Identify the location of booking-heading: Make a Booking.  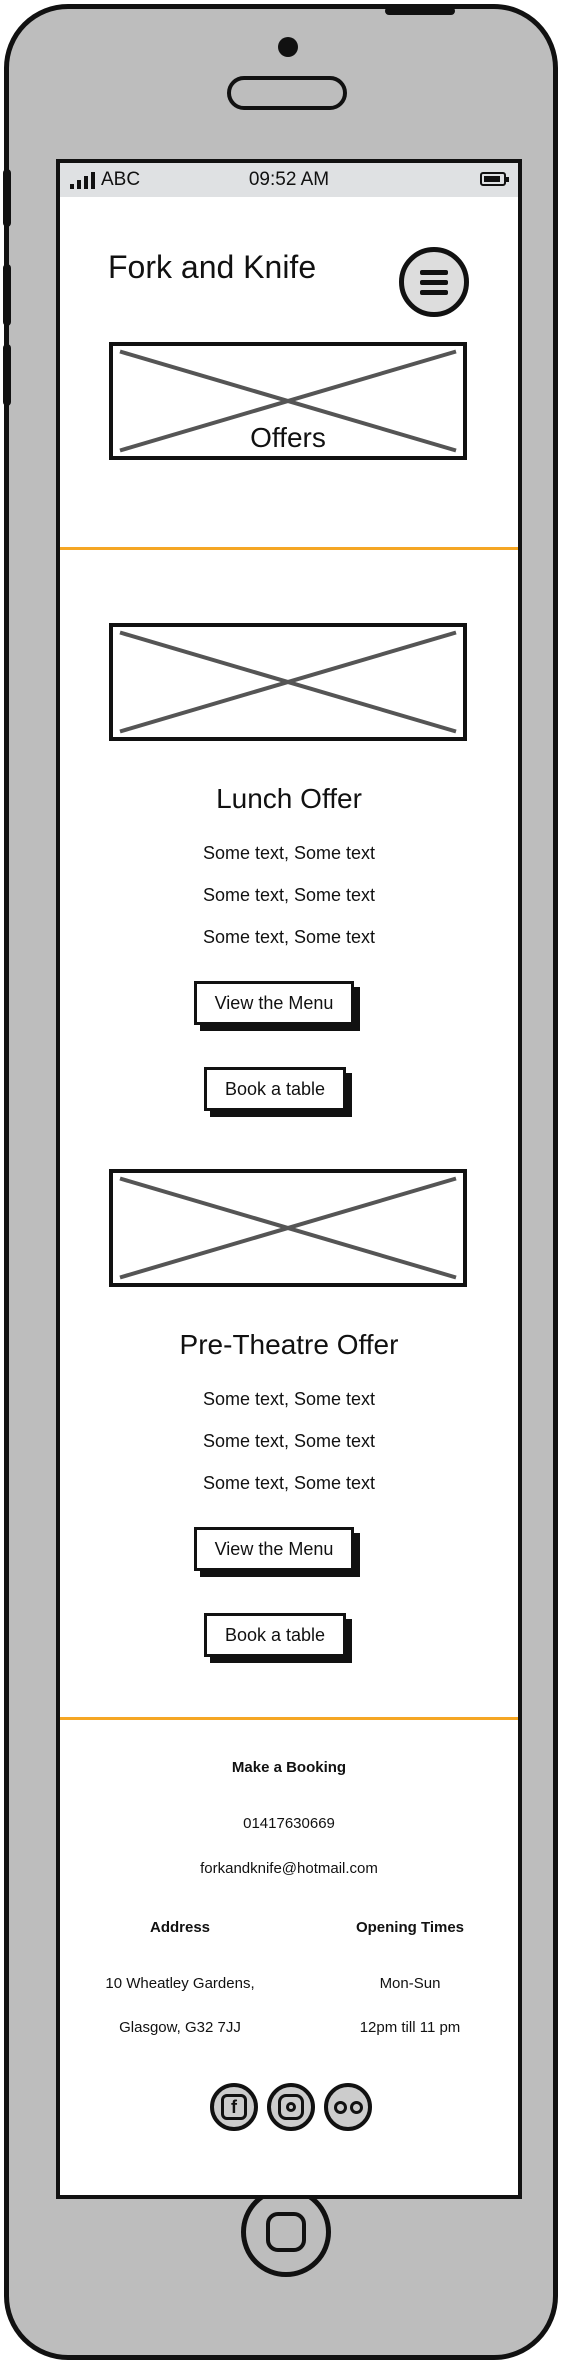
(289, 1767).